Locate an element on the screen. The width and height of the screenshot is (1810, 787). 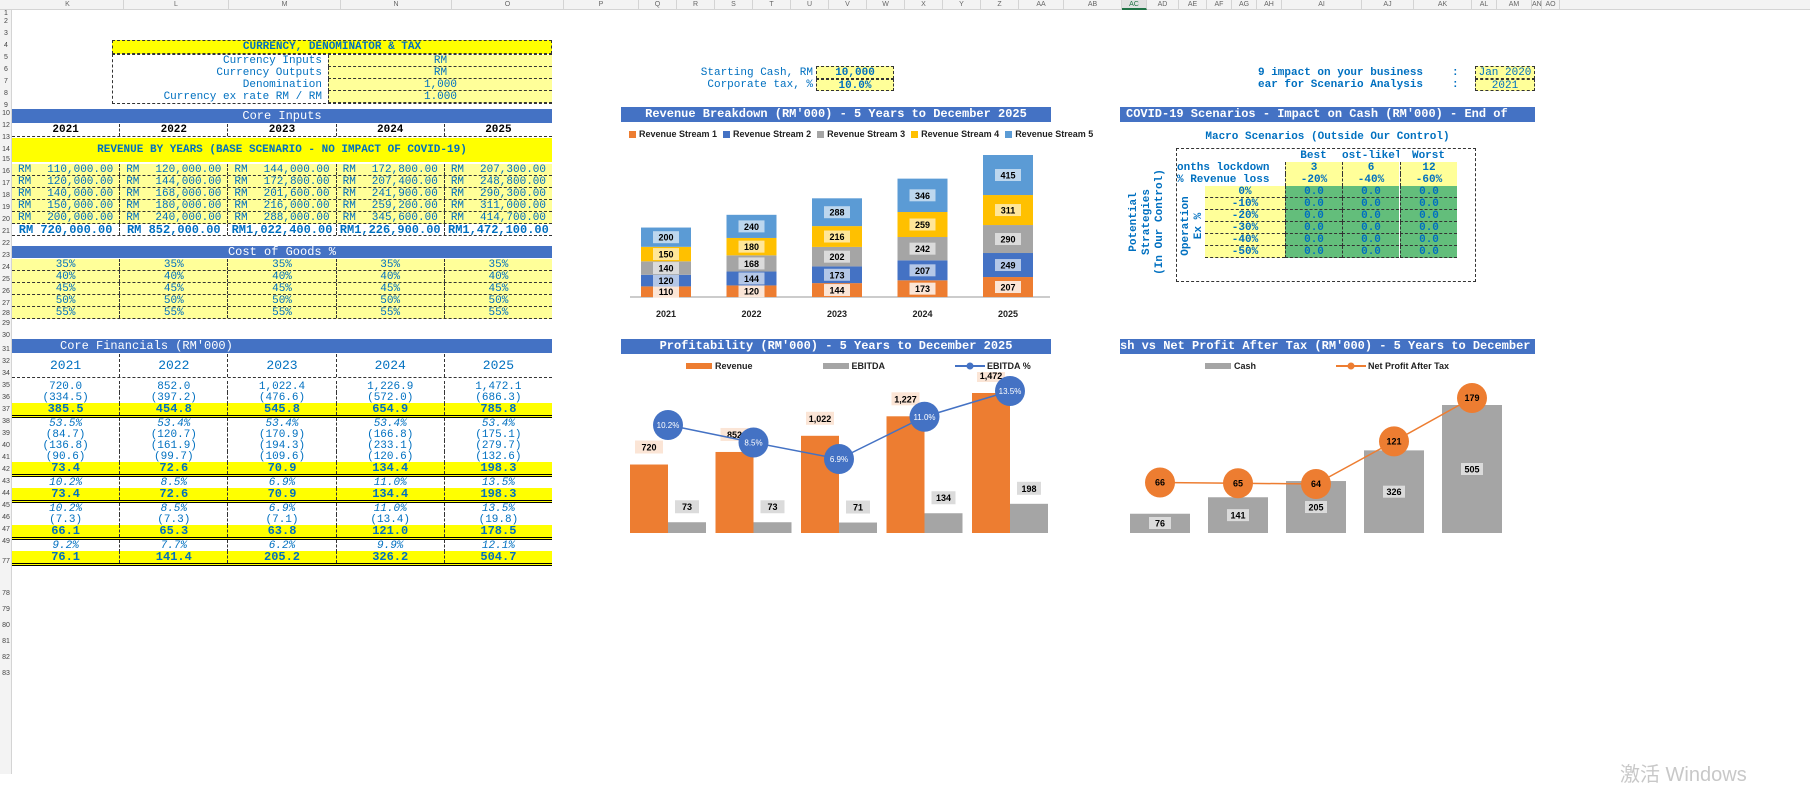
revenue-cell: RM 110,000.00 is located at coordinates (66, 170).